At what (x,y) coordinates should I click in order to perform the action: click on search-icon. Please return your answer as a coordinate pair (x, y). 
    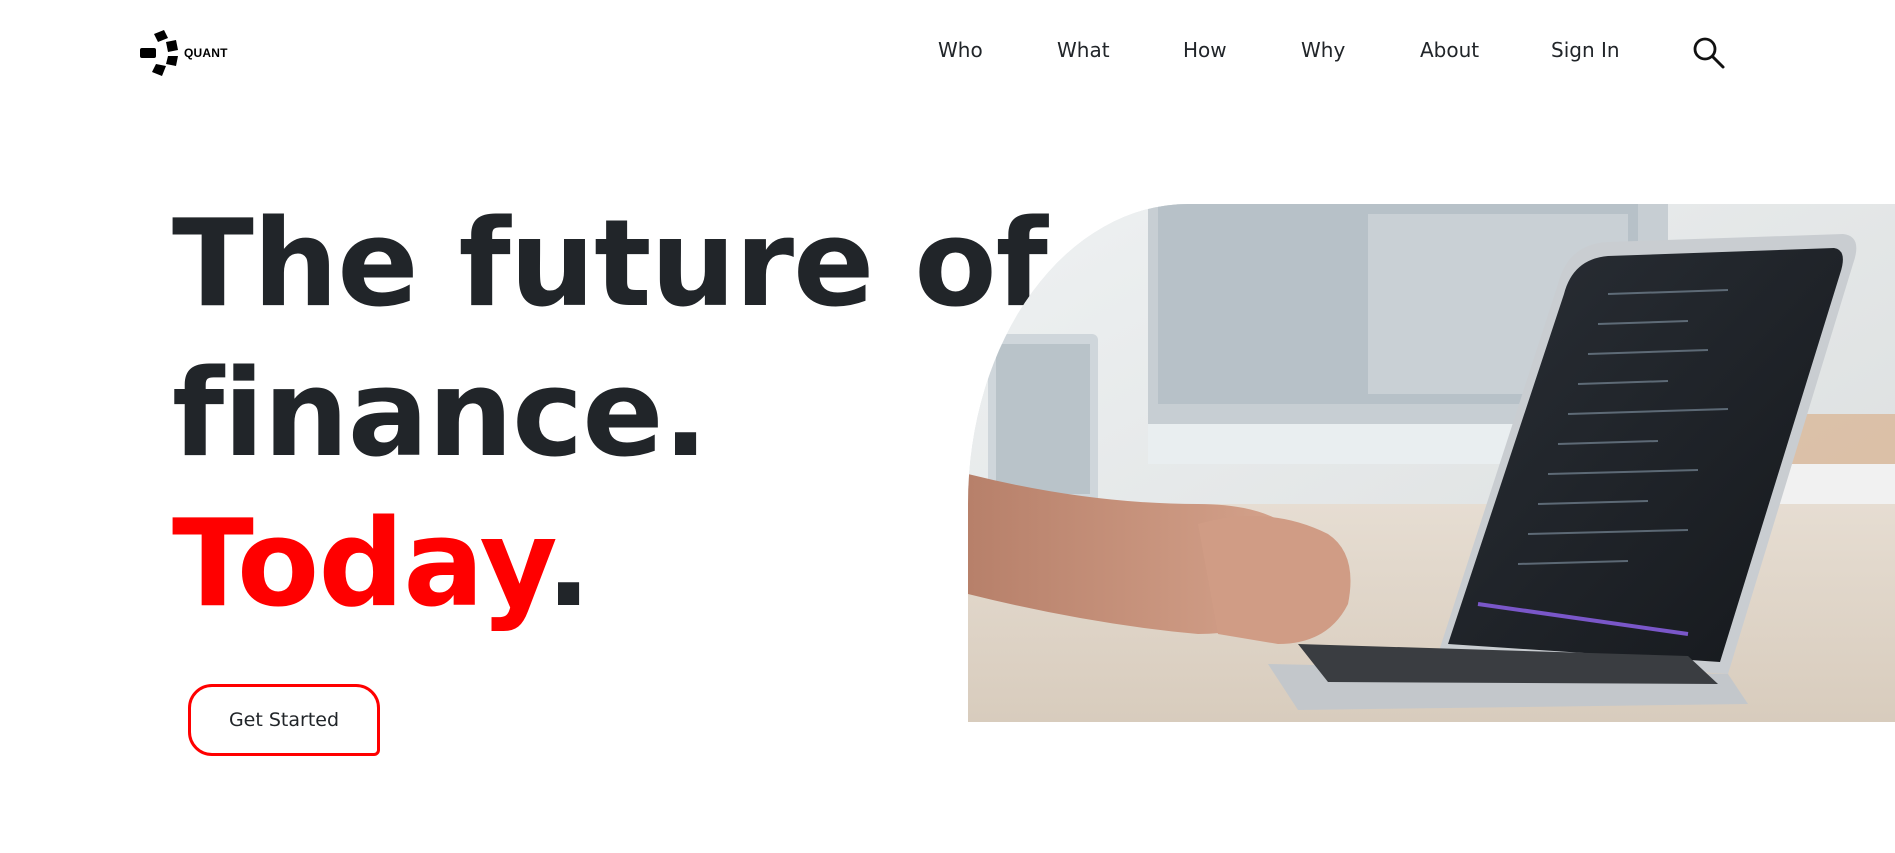
    Looking at the image, I should click on (1709, 53).